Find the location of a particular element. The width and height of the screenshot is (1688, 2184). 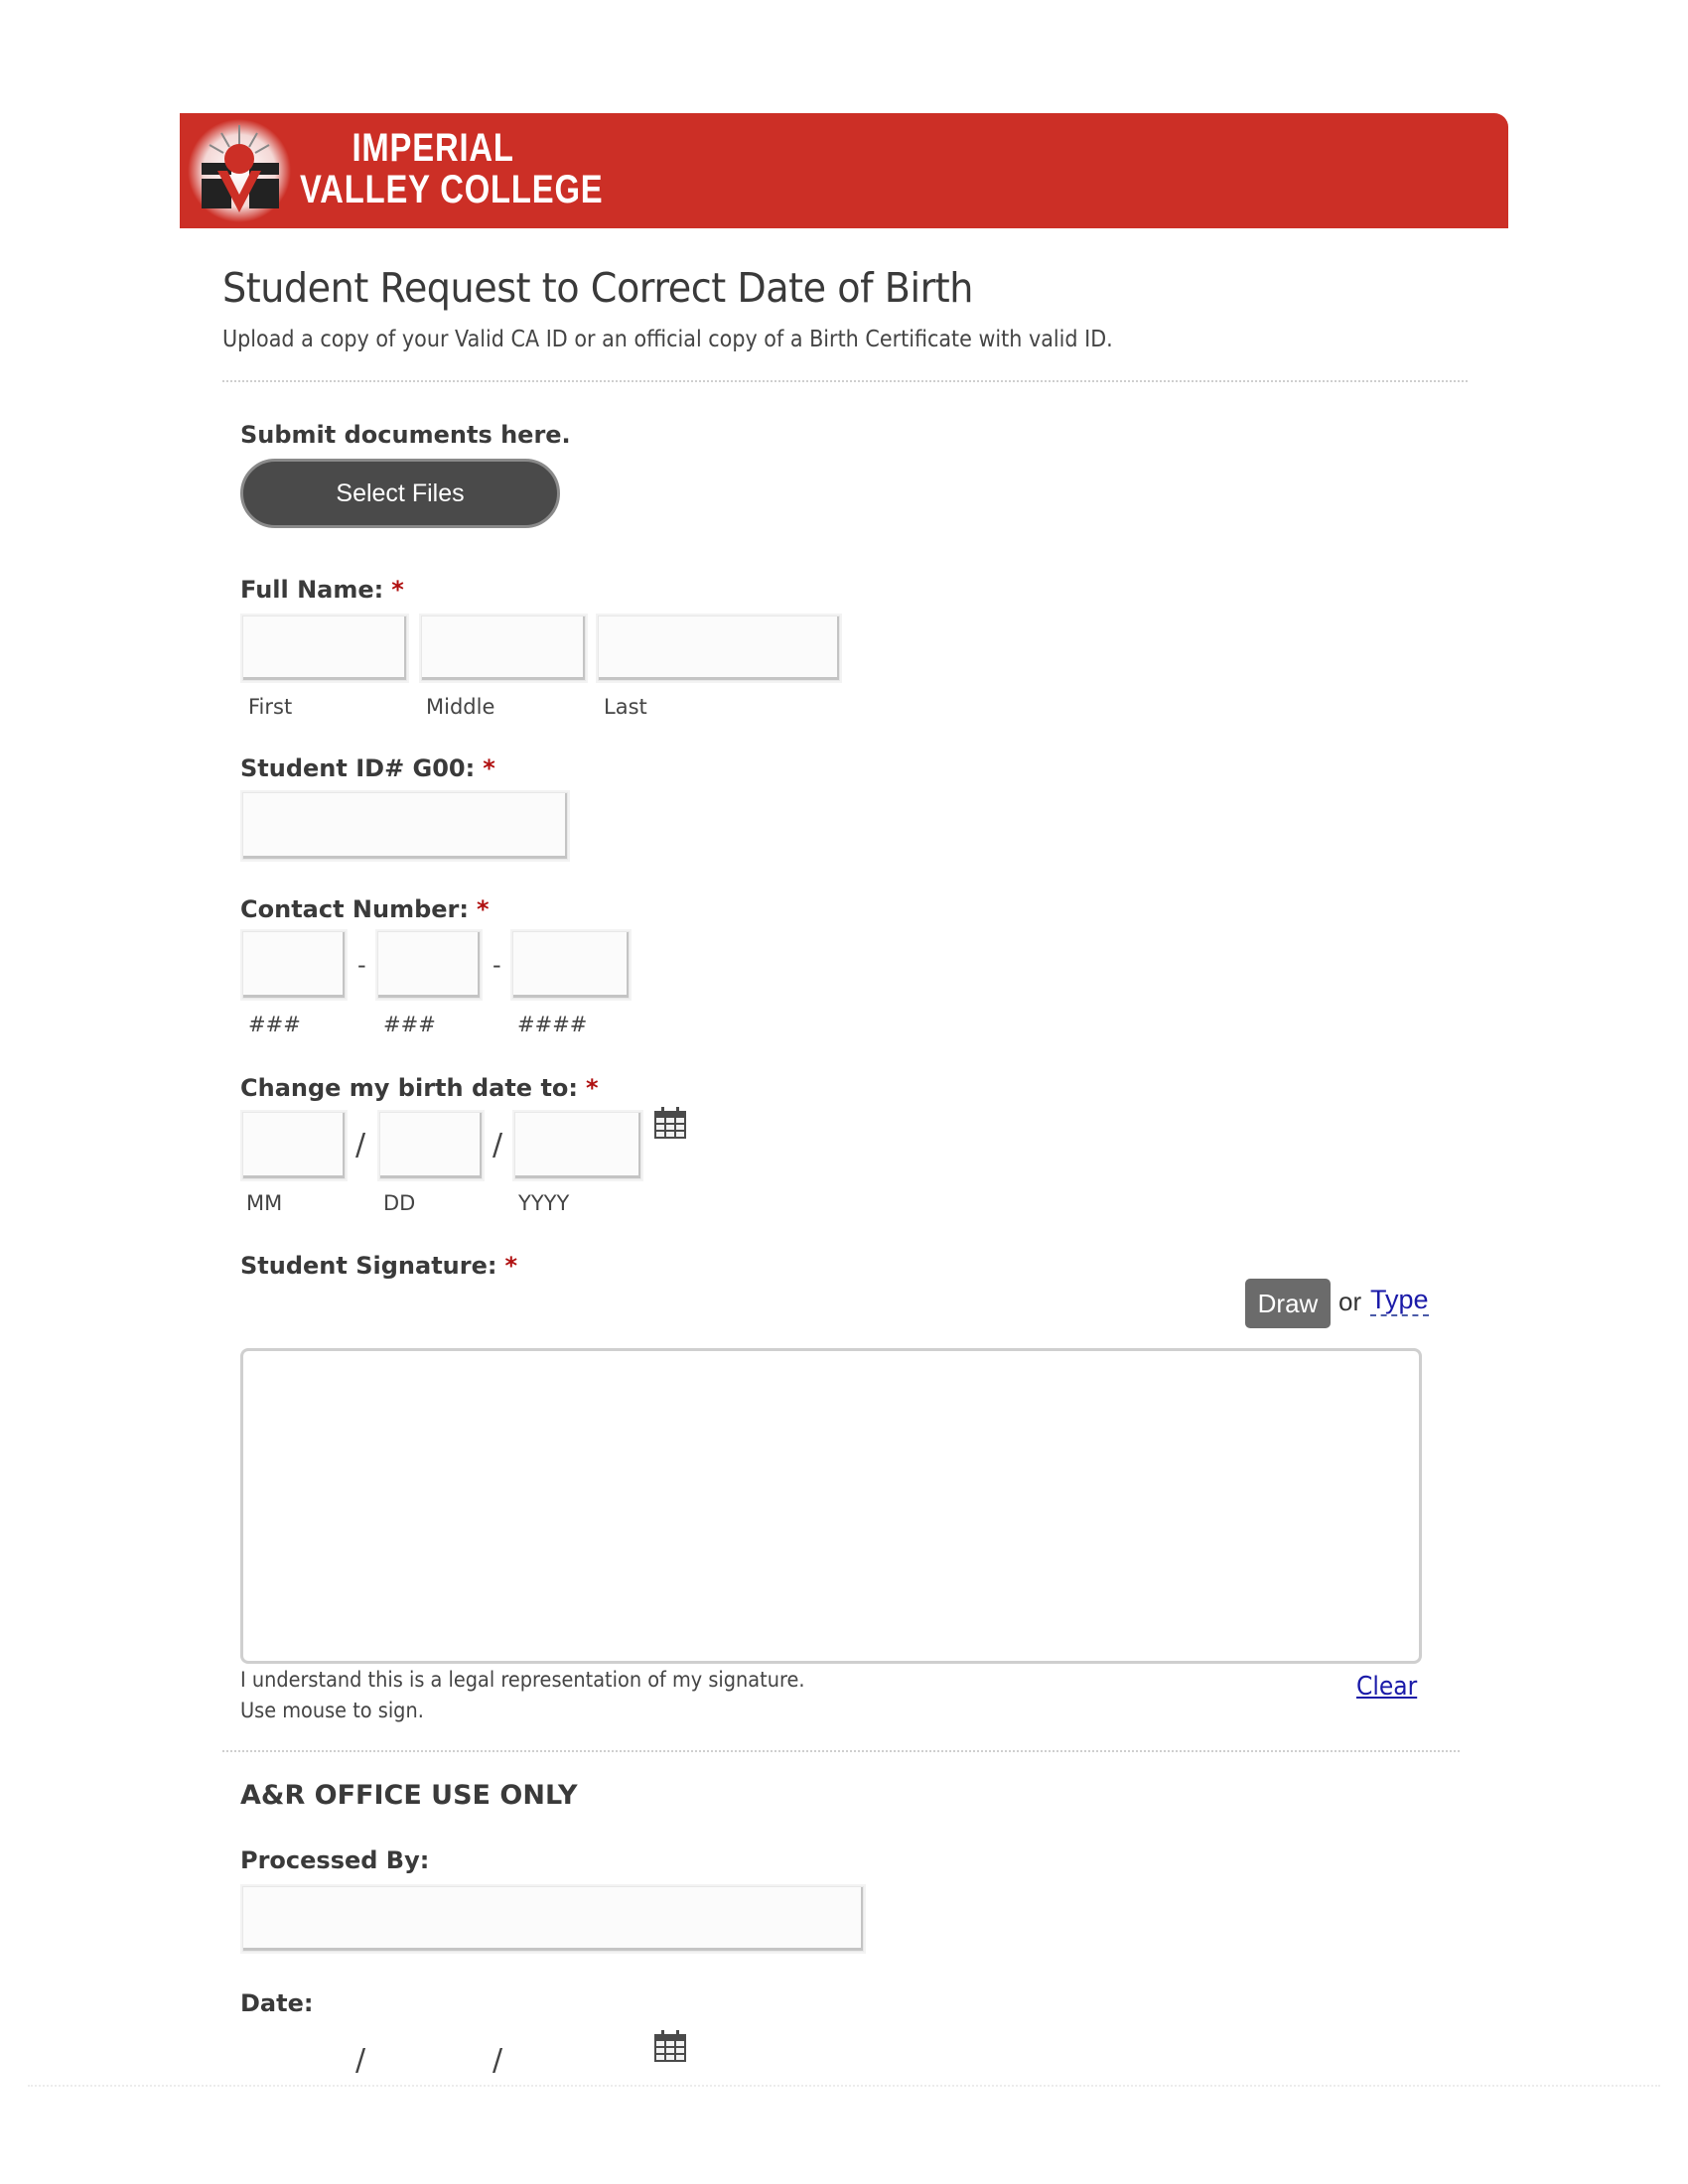

middle-name-input is located at coordinates (503, 648).